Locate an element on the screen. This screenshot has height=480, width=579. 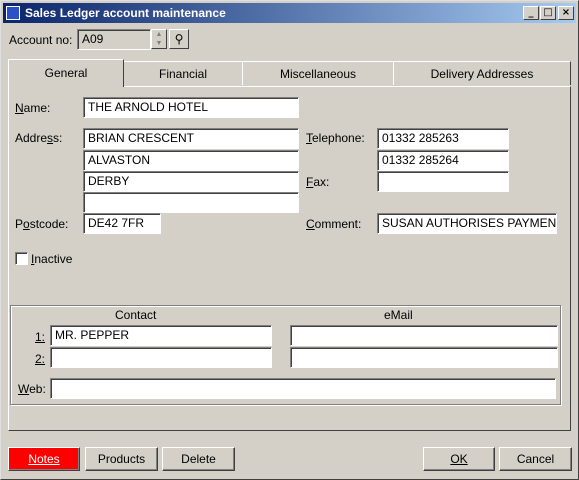
fax-label: Fax: is located at coordinates (318, 182).